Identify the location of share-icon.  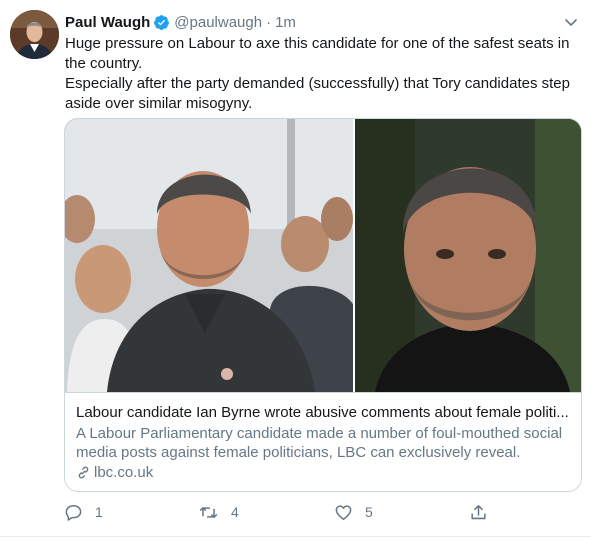
(478, 511).